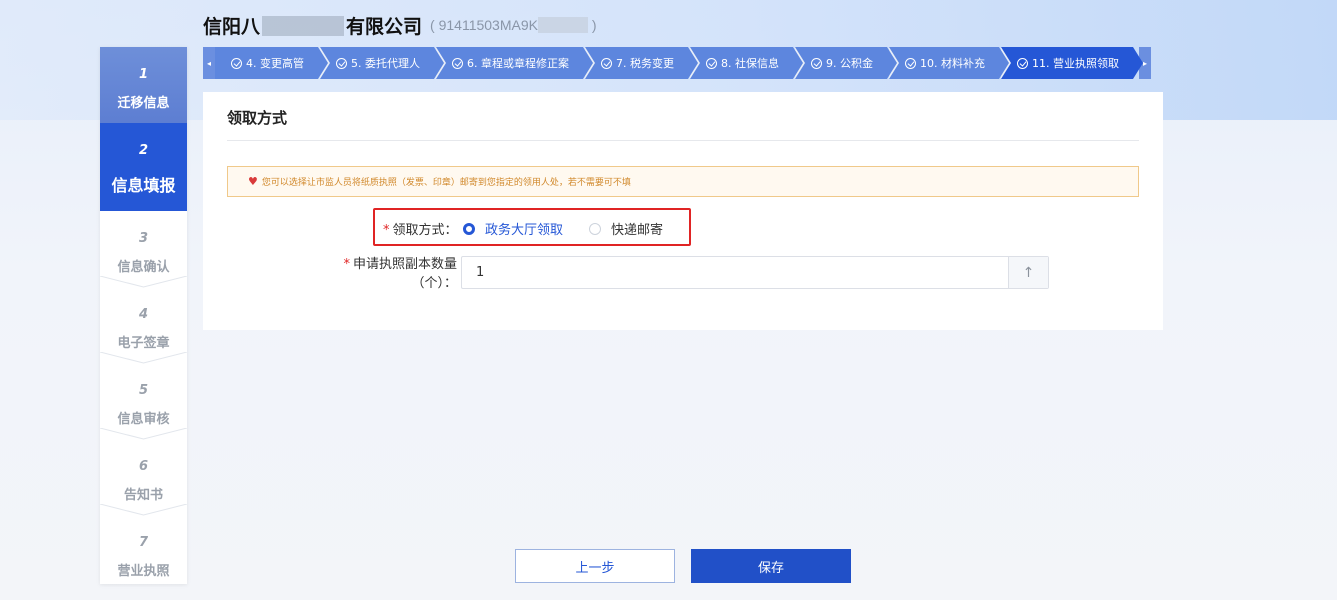 This screenshot has width=1337, height=600. I want to click on step-label: 信息审核, so click(143, 419).